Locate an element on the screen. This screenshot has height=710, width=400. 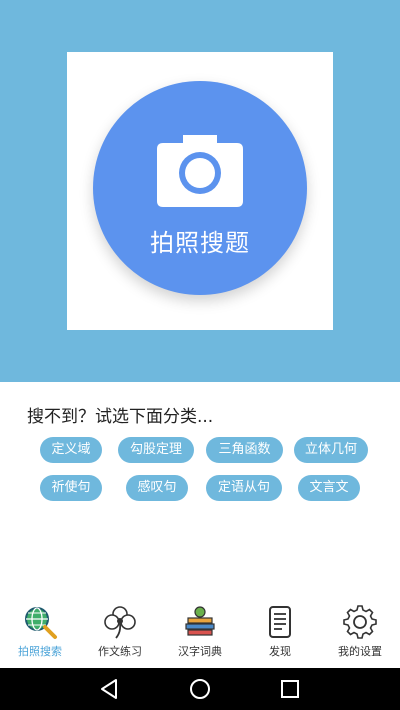
tab-chinese-dictionary: 汉字词典 is located at coordinates (200, 629).